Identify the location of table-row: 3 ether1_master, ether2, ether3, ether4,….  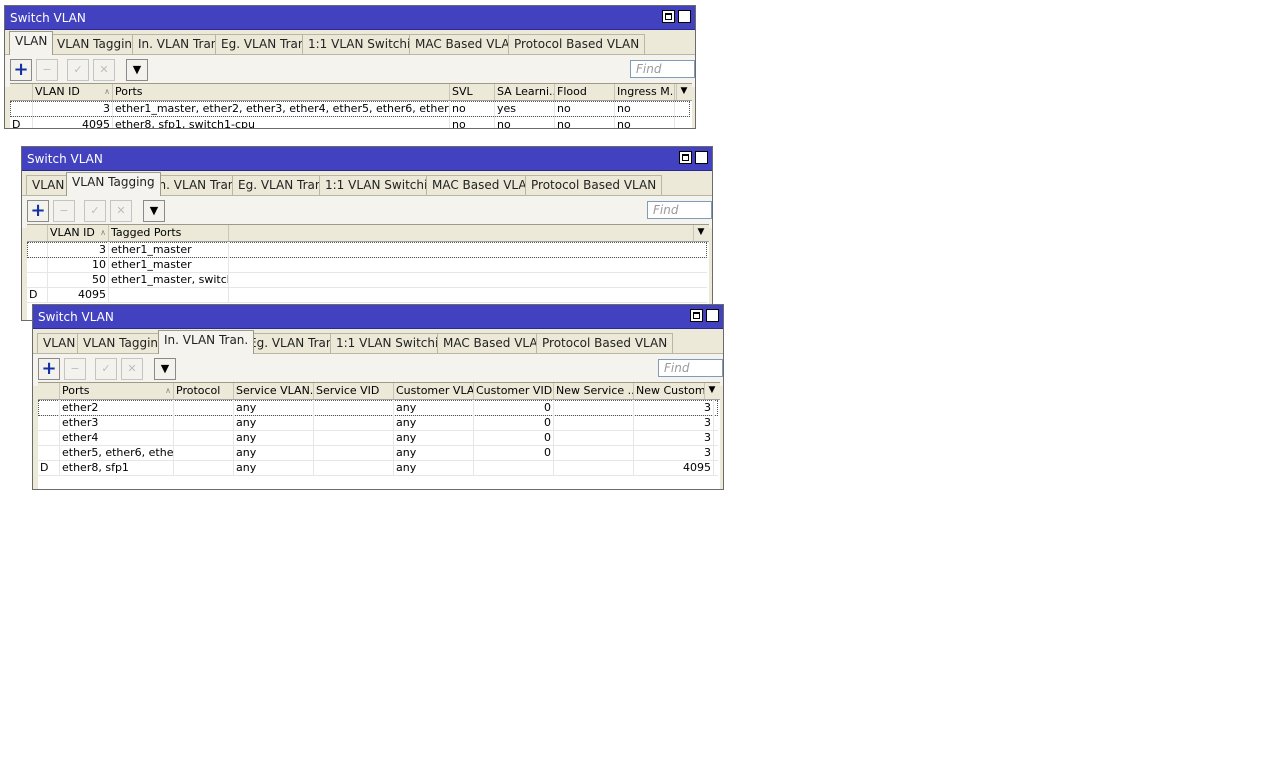
(350, 109).